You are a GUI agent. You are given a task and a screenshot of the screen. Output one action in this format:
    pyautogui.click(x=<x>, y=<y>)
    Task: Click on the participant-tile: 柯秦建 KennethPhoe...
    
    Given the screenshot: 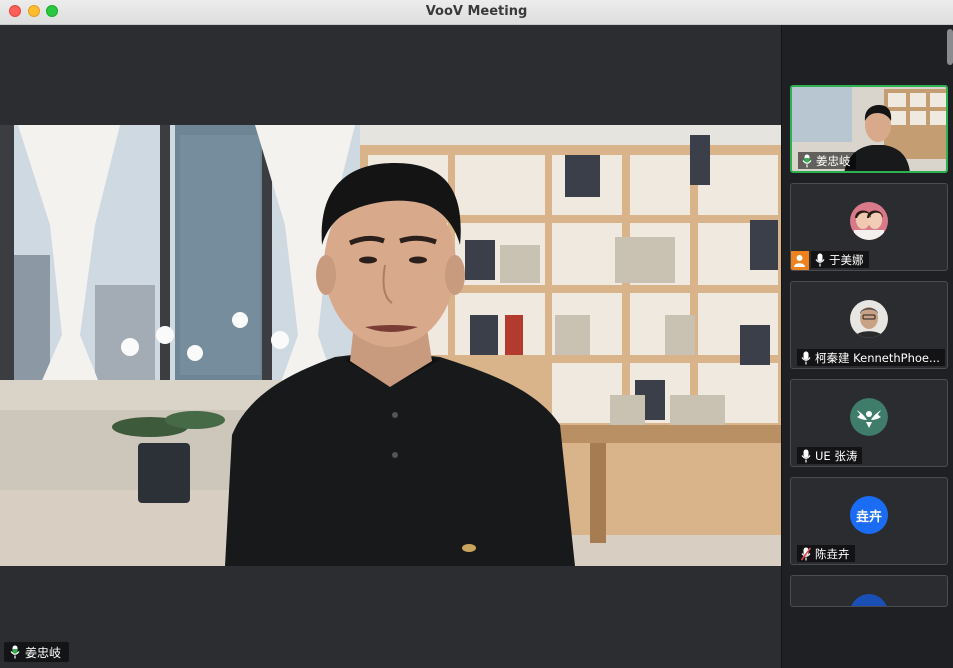 What is the action you would take?
    pyautogui.click(x=869, y=325)
    